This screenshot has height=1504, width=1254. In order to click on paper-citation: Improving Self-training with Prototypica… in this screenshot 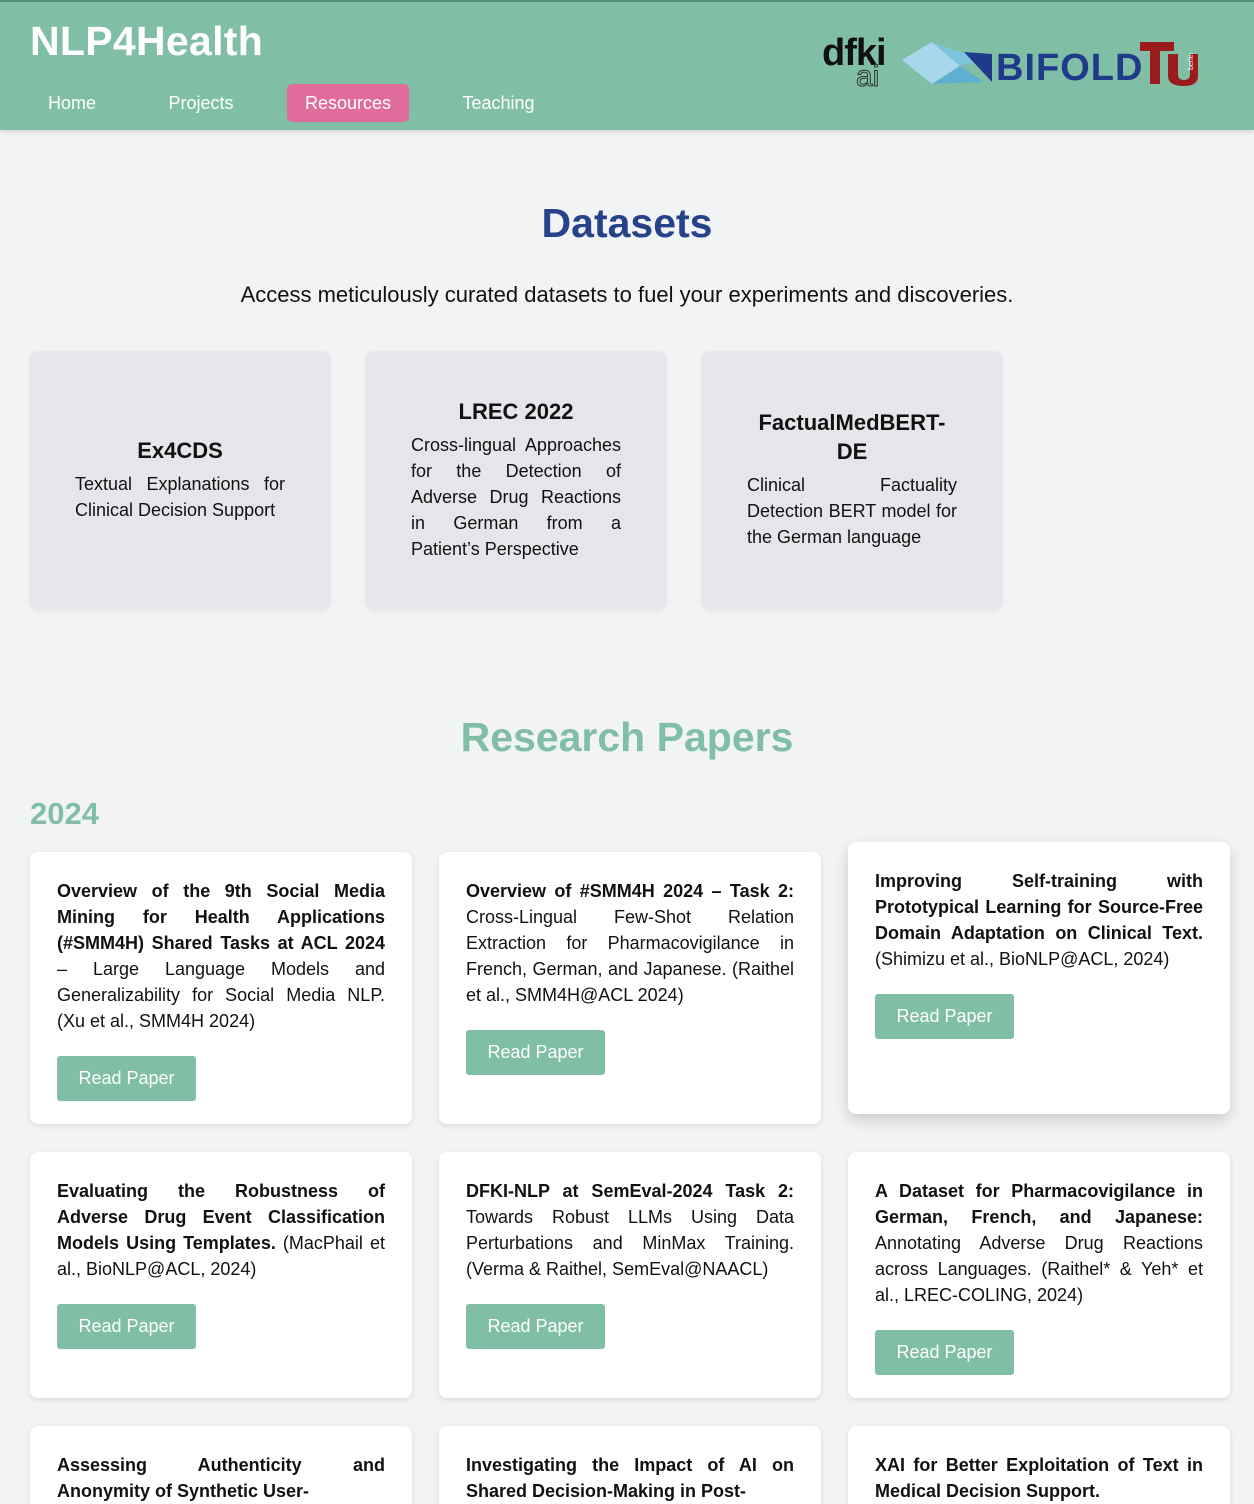, I will do `click(1039, 920)`.